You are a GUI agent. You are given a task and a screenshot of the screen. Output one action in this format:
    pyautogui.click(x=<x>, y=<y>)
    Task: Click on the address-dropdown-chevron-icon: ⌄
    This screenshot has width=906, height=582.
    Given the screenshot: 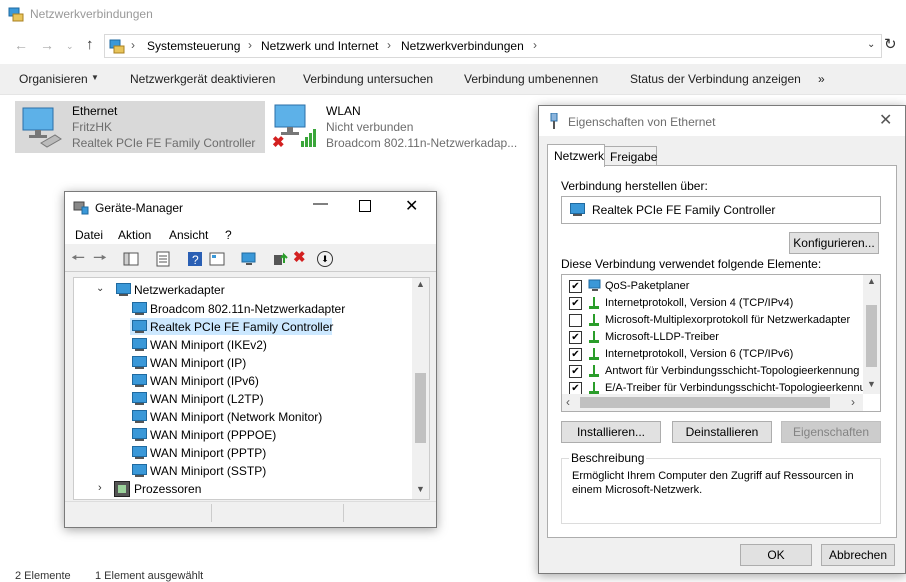 What is the action you would take?
    pyautogui.click(x=871, y=44)
    